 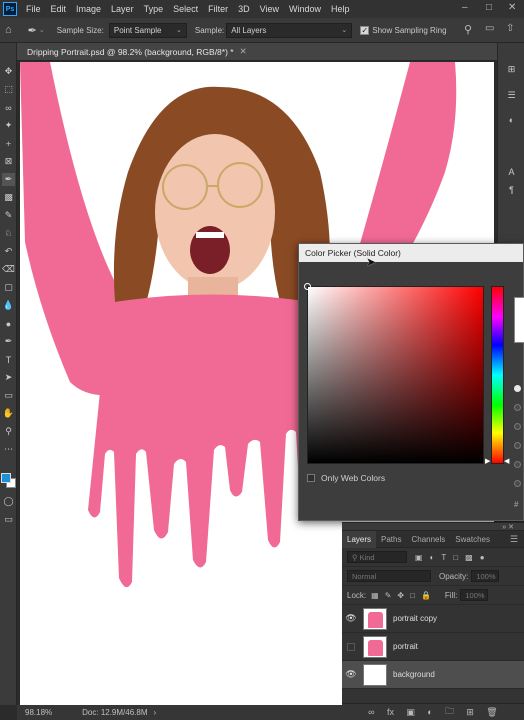 What do you see at coordinates (42, 30) in the screenshot?
I see `chevron-down-icon: ⌄` at bounding box center [42, 30].